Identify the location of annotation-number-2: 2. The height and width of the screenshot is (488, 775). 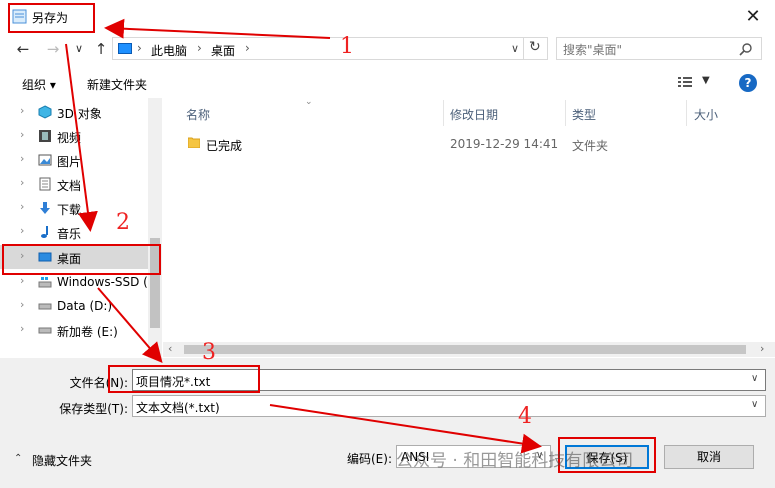
(123, 222).